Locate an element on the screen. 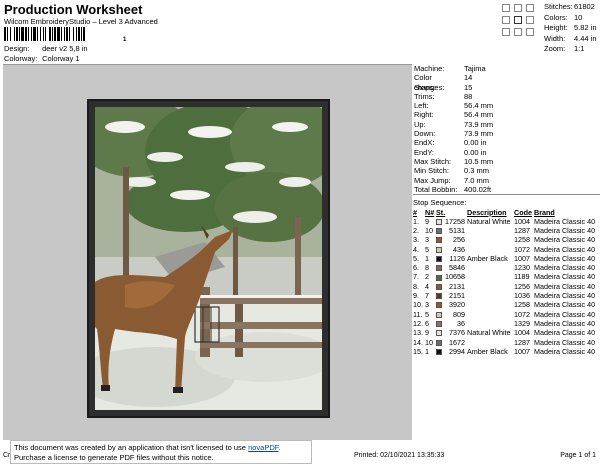  stitch-count: 3920 is located at coordinates (451, 304).